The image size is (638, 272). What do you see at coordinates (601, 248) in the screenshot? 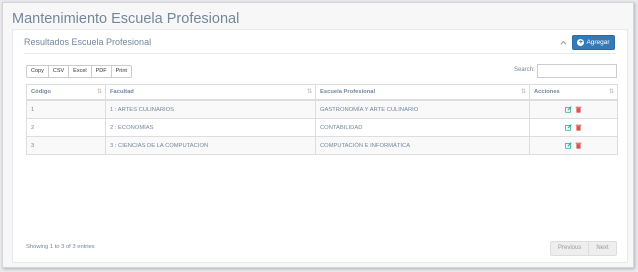
I see `next-button: Next` at bounding box center [601, 248].